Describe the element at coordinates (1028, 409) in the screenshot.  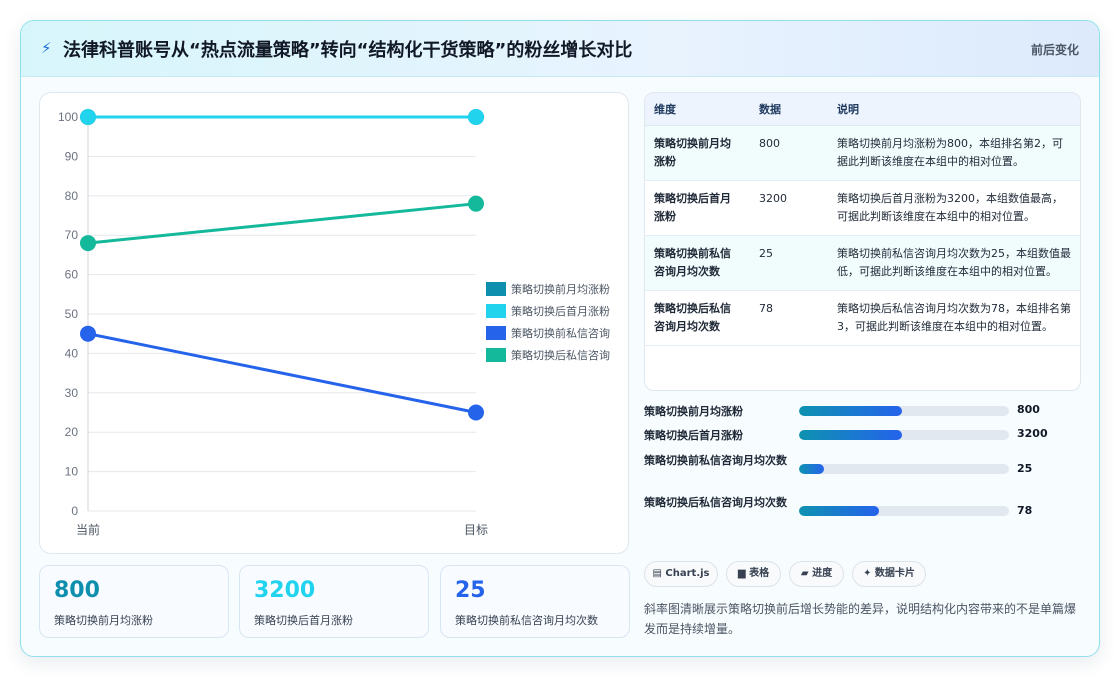
I see `progress-value: 800` at that location.